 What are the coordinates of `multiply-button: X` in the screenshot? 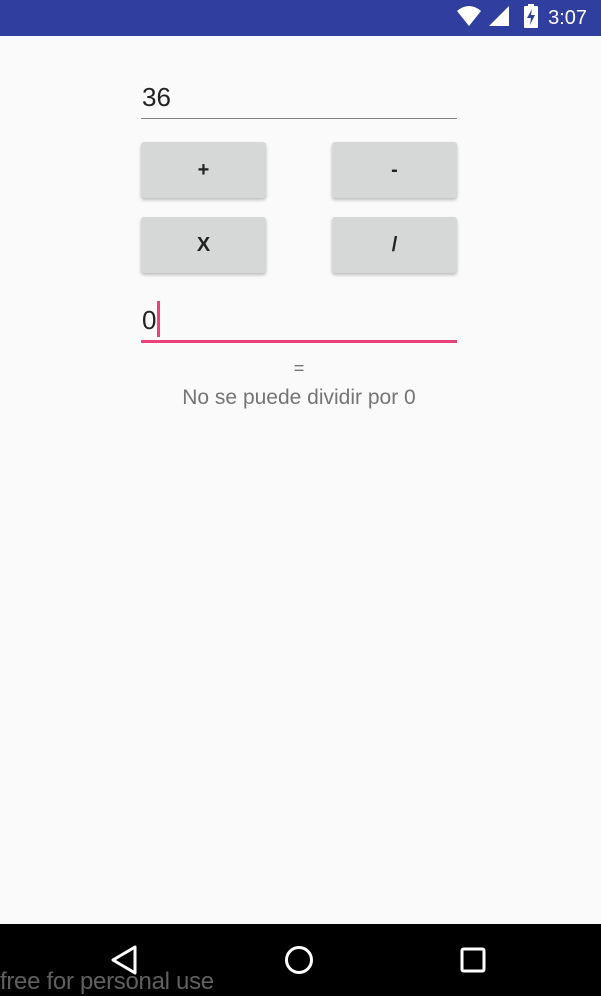 It's located at (203, 245).